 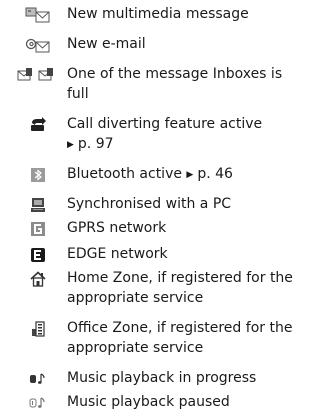 I want to click on pc-sync-icon, so click(x=38, y=205).